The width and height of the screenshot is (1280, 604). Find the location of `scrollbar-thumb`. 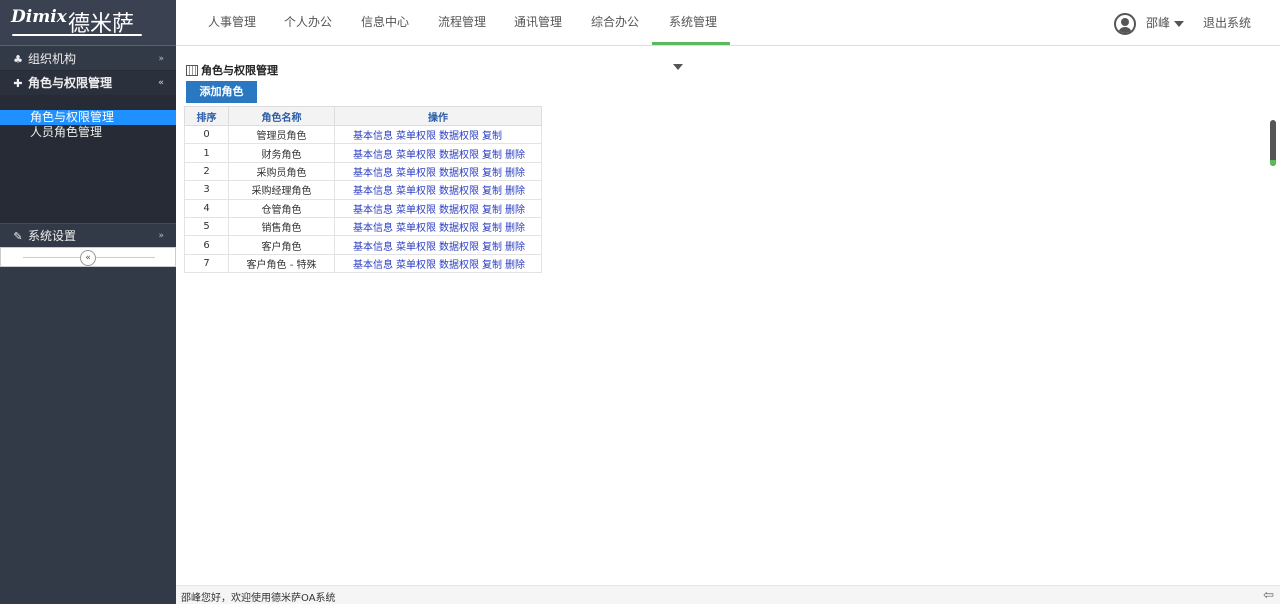

scrollbar-thumb is located at coordinates (1273, 143).